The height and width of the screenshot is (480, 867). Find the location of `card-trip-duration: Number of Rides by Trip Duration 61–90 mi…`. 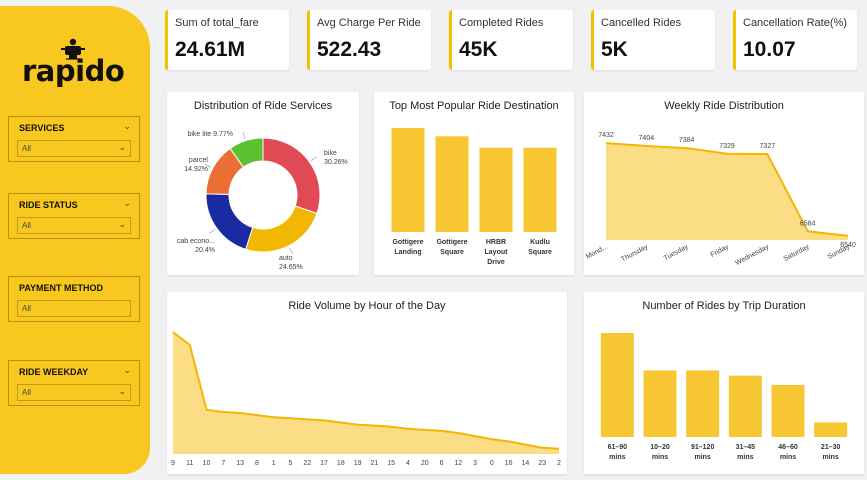

card-trip-duration: Number of Rides by Trip Duration 61–90 mi… is located at coordinates (724, 383).